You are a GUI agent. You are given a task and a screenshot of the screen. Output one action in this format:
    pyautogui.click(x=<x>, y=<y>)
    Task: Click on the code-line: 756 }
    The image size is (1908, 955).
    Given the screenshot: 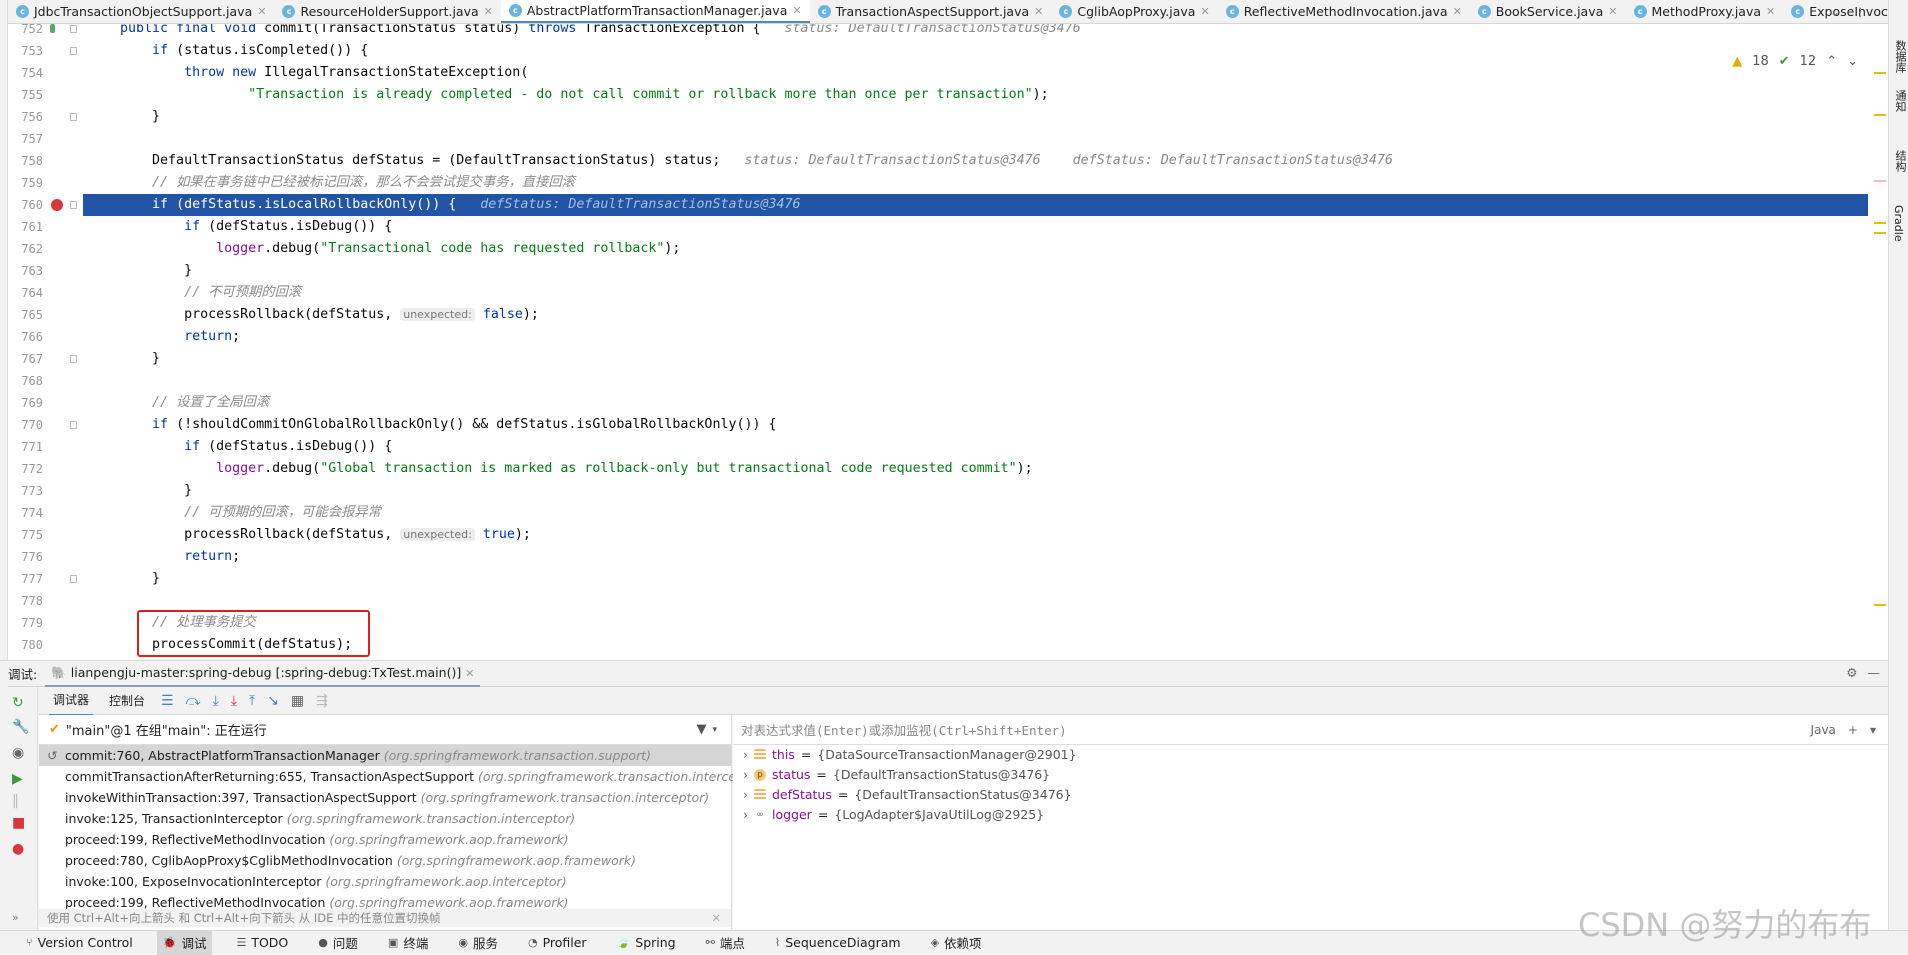 What is the action you would take?
    pyautogui.click(x=938, y=117)
    